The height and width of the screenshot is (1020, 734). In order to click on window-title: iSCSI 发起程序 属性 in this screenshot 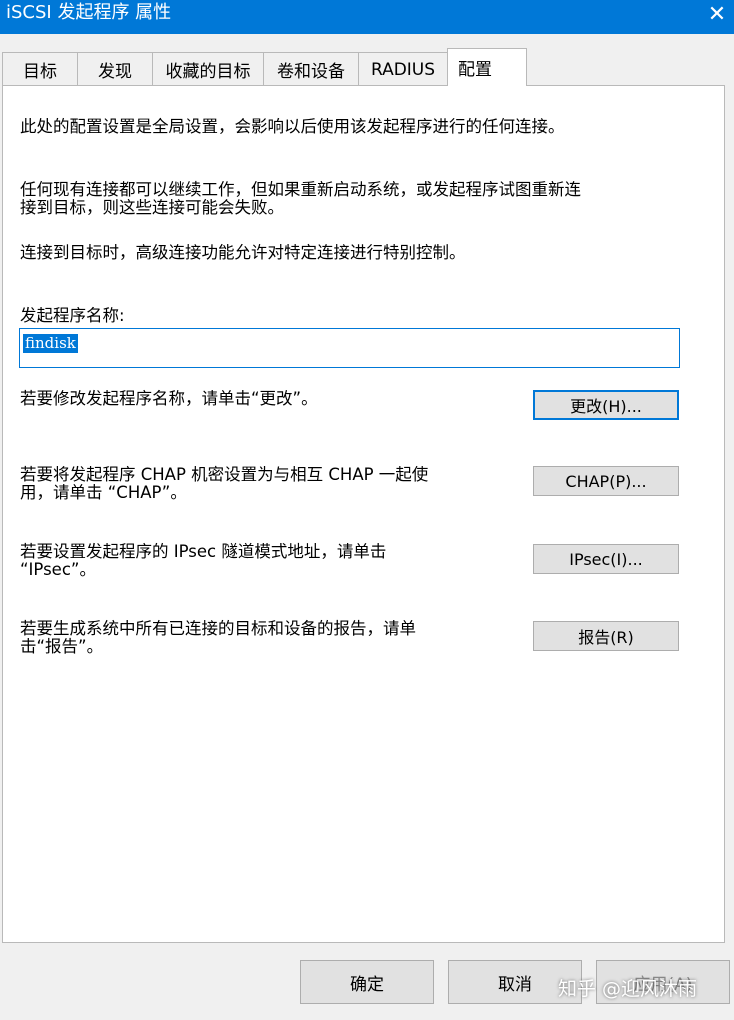, I will do `click(89, 12)`.